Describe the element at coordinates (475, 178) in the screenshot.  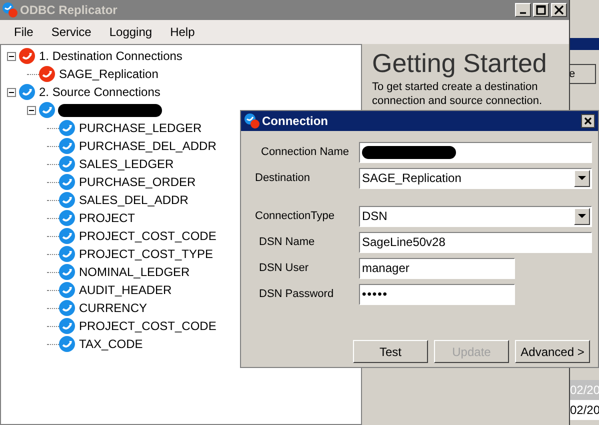
I see `dropdown: SAGE_Replication` at that location.